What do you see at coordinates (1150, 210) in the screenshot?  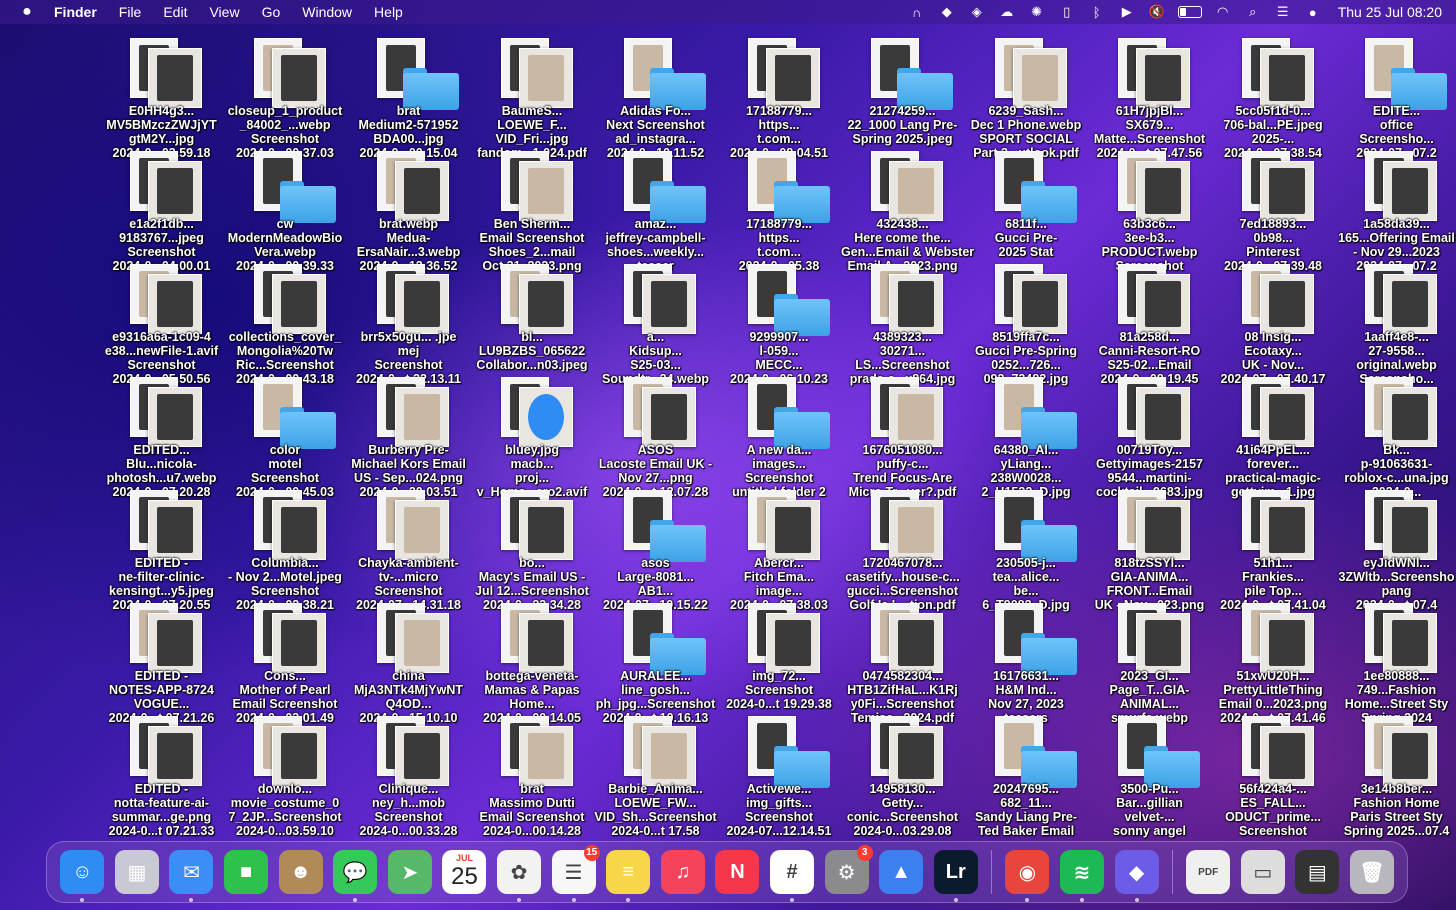 I see `desktop-item: 63b3c6...3ee-b3...PRODUCT.webpScreenshot` at bounding box center [1150, 210].